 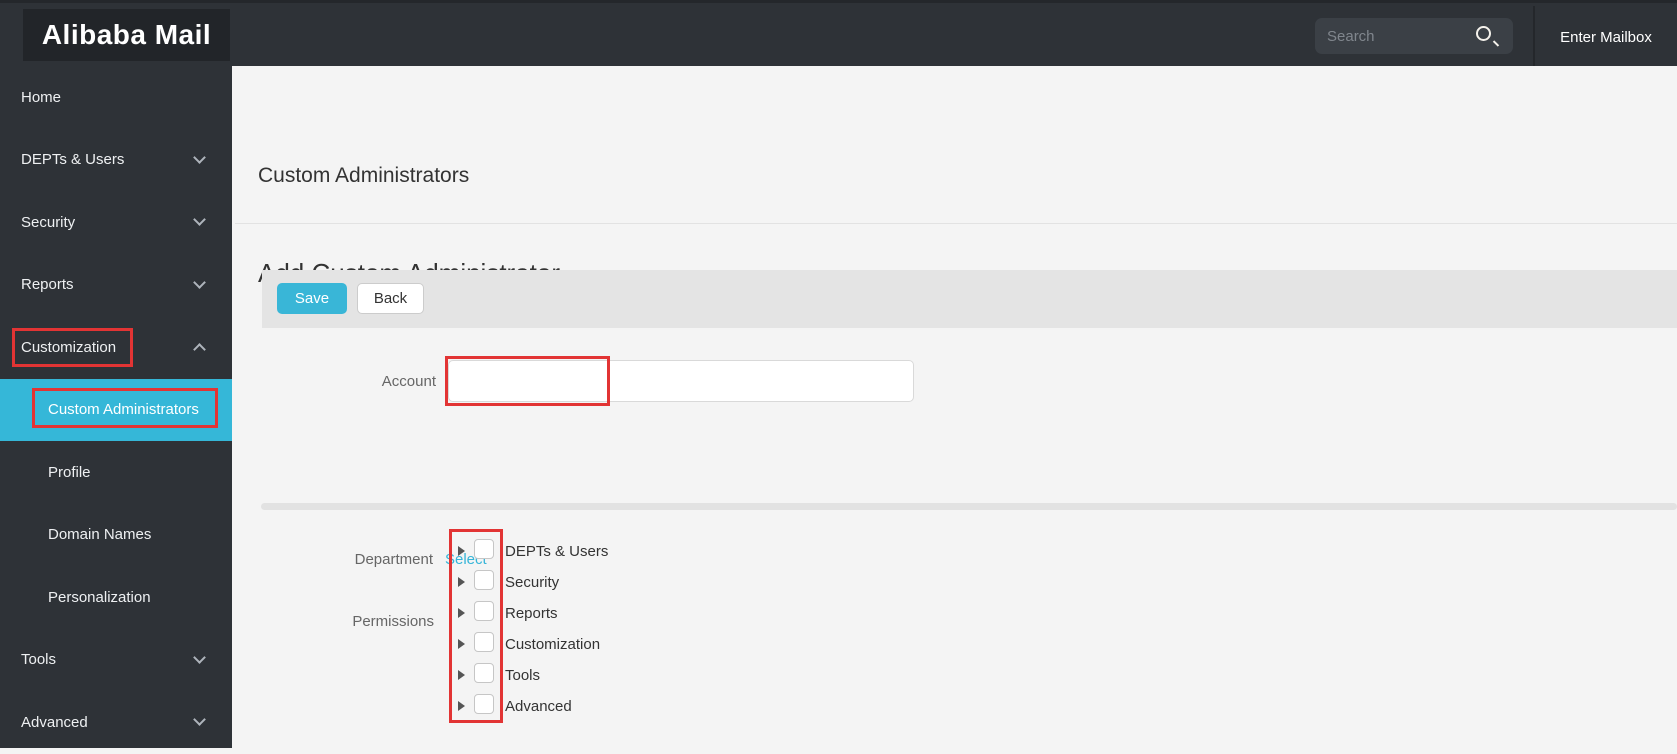 What do you see at coordinates (1385, 36) in the screenshot?
I see `search-input` at bounding box center [1385, 36].